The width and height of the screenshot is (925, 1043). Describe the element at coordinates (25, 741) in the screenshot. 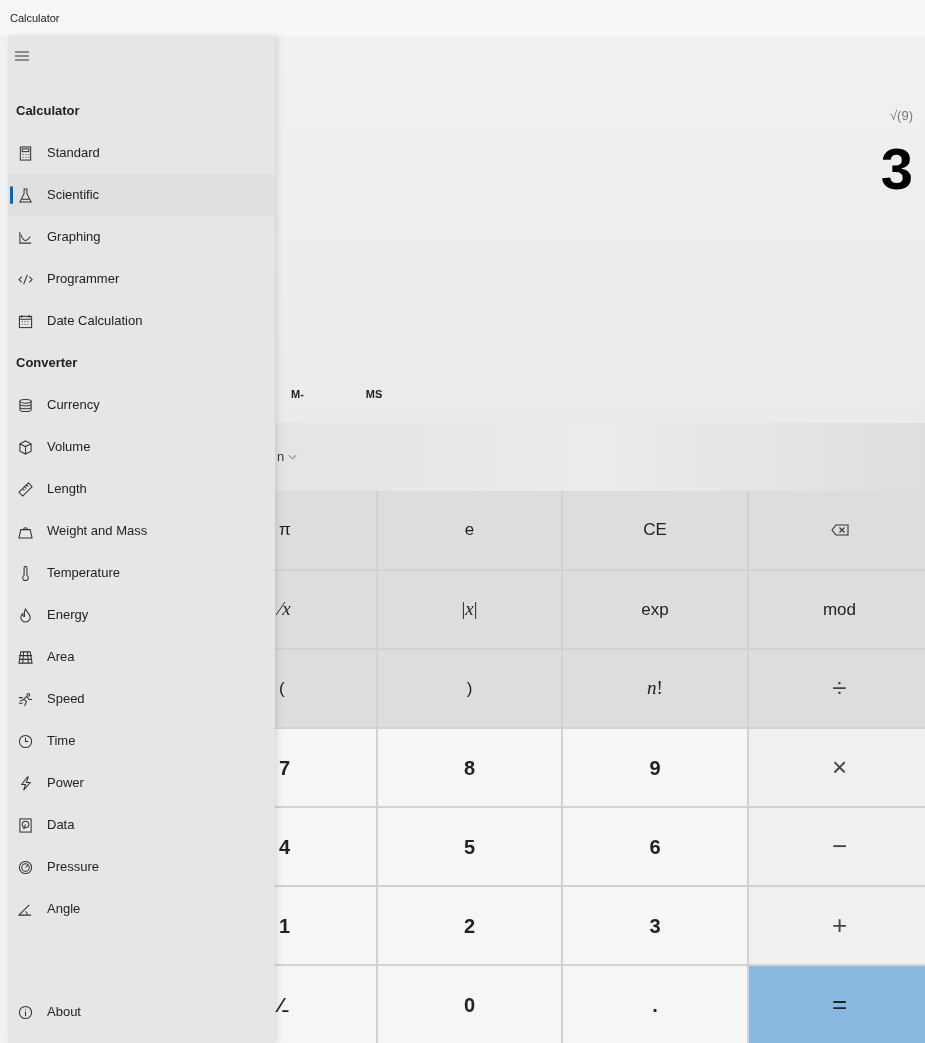

I see `clock-icon` at that location.